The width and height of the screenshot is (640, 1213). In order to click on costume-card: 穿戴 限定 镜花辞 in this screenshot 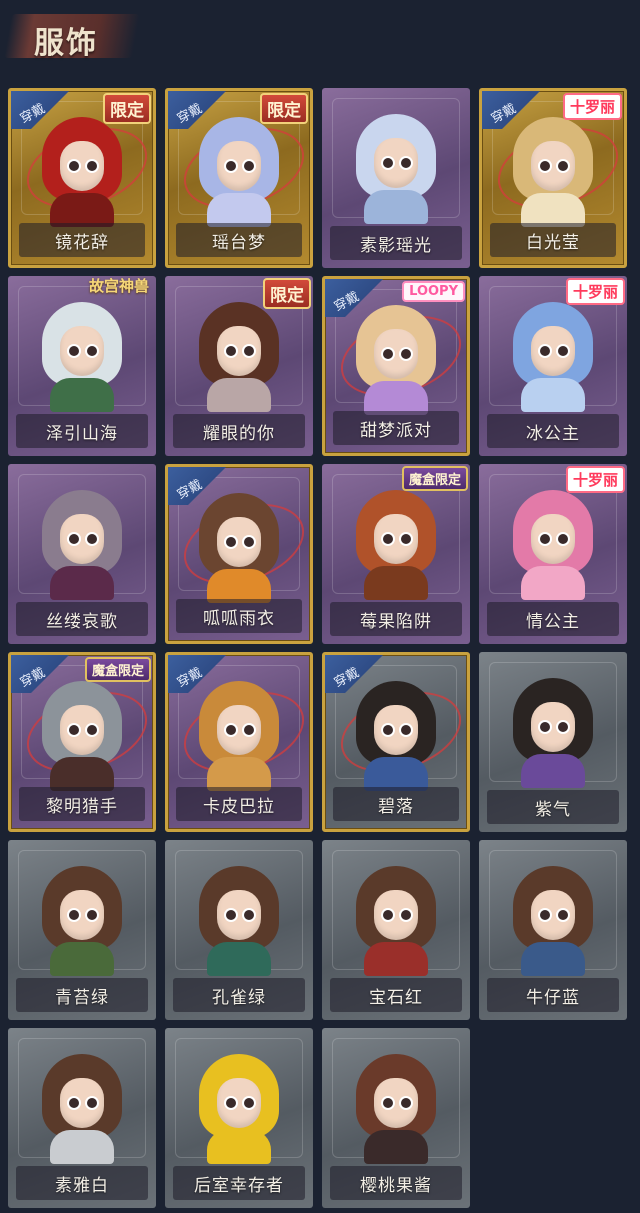, I will do `click(82, 178)`.